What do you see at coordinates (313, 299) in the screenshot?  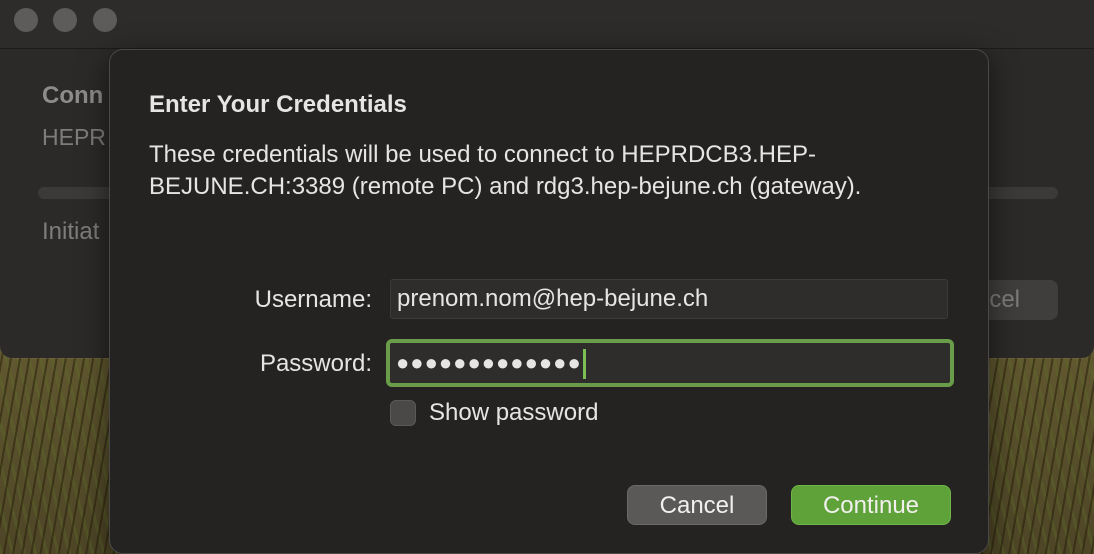 I see `username-label: Username:` at bounding box center [313, 299].